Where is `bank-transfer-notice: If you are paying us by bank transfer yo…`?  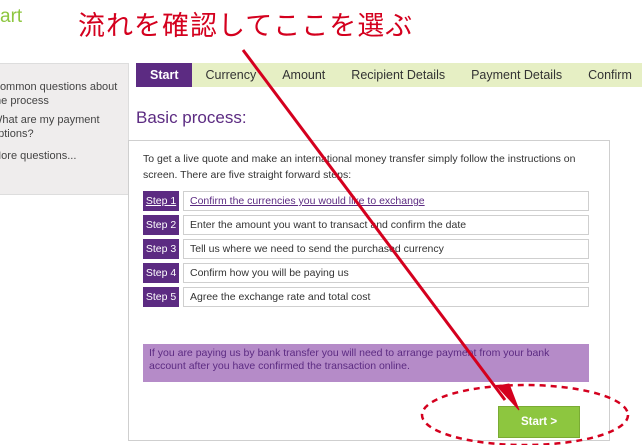 bank-transfer-notice: If you are paying us by bank transfer yo… is located at coordinates (366, 363).